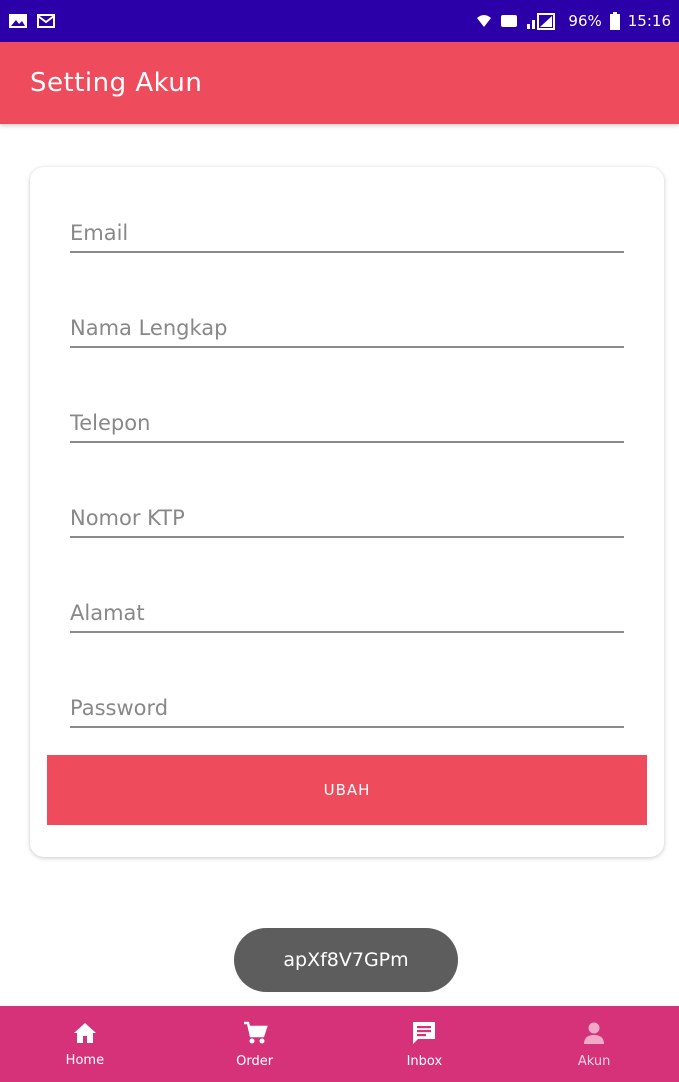  Describe the element at coordinates (424, 1035) in the screenshot. I see `message-icon` at that location.